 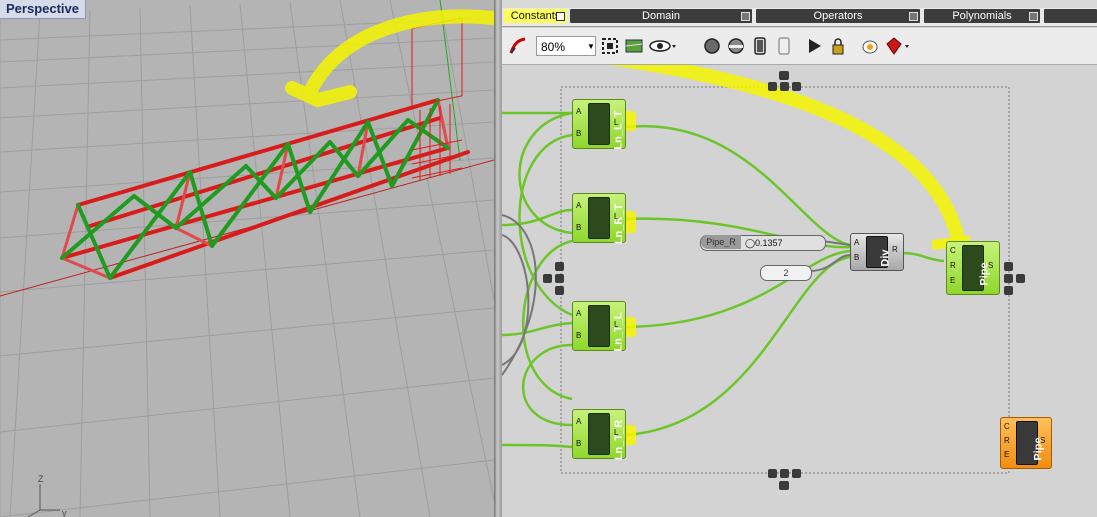 I want to click on output-port-r: R, so click(x=895, y=249).